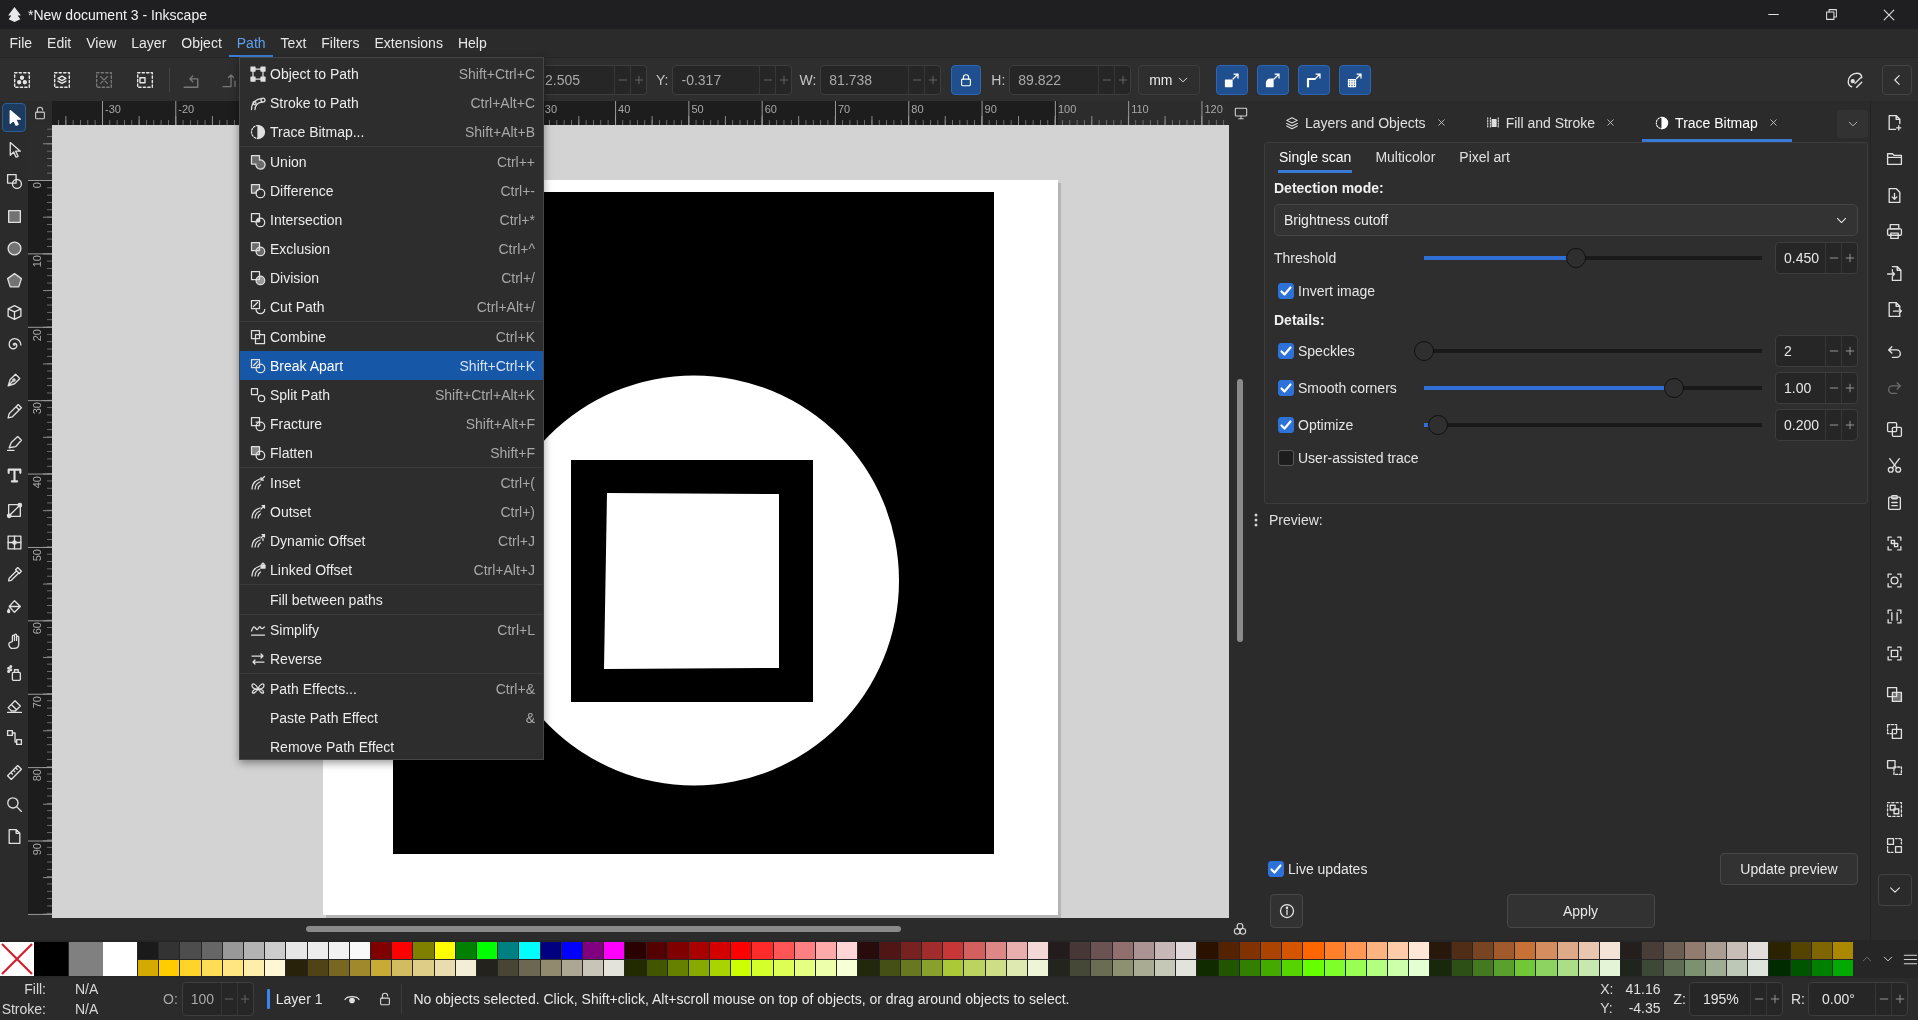 The image size is (1918, 1020). What do you see at coordinates (1256, 520) in the screenshot?
I see `grip-icon` at bounding box center [1256, 520].